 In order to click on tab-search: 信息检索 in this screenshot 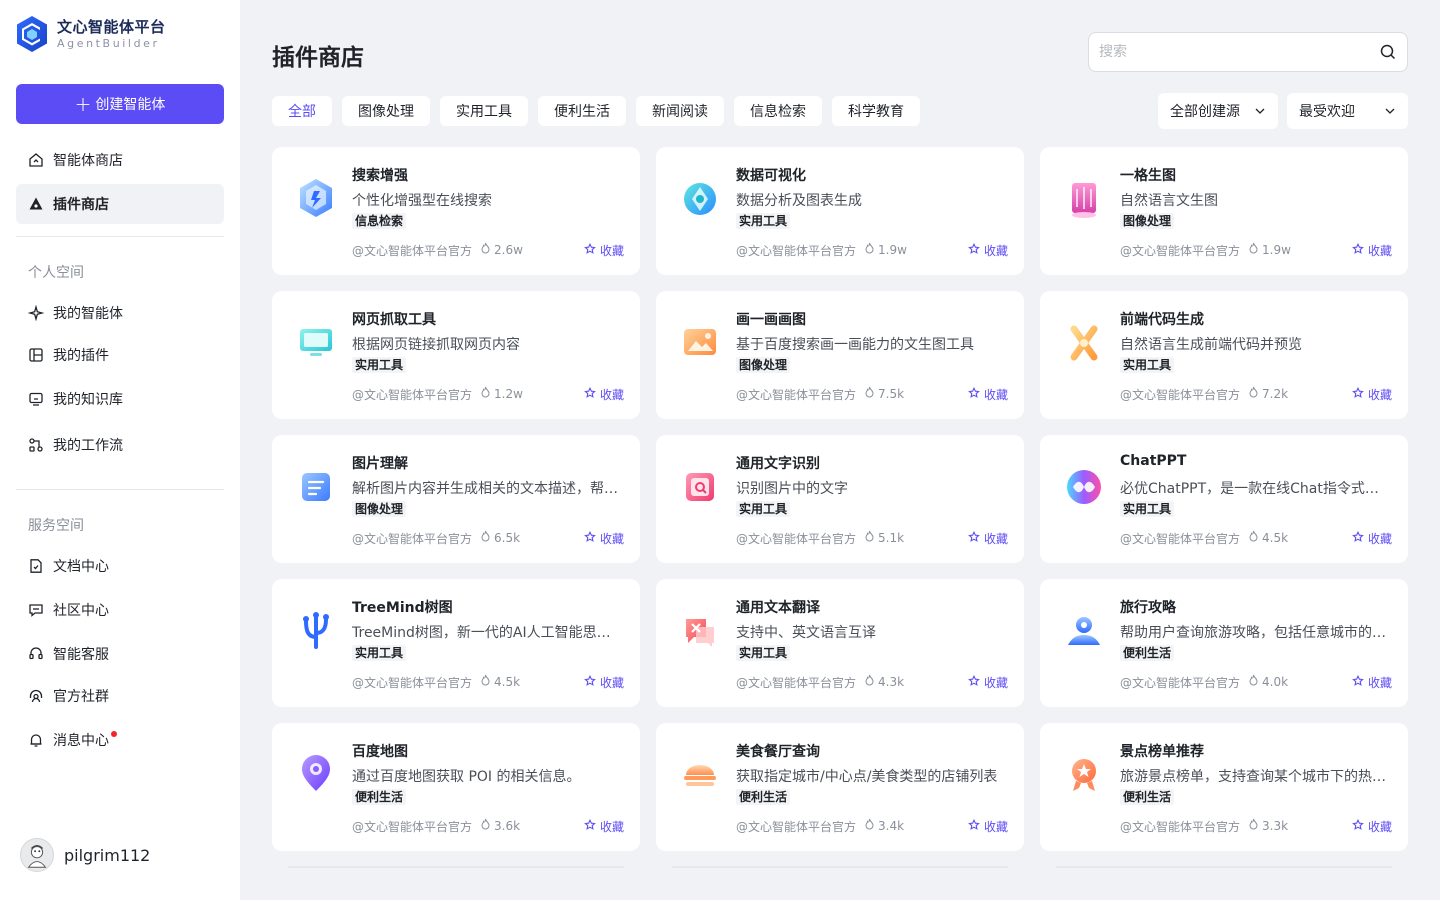, I will do `click(778, 111)`.